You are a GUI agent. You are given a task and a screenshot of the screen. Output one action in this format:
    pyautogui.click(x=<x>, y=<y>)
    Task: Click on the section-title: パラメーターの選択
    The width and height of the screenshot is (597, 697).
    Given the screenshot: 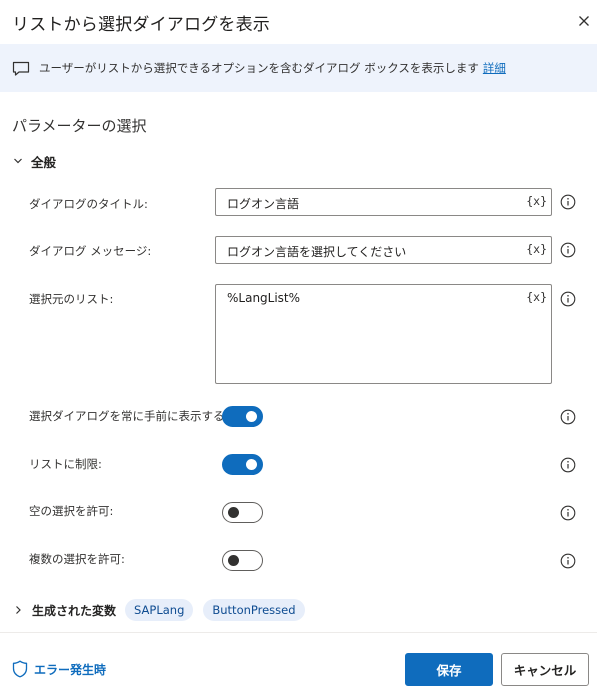 What is the action you would take?
    pyautogui.click(x=79, y=126)
    